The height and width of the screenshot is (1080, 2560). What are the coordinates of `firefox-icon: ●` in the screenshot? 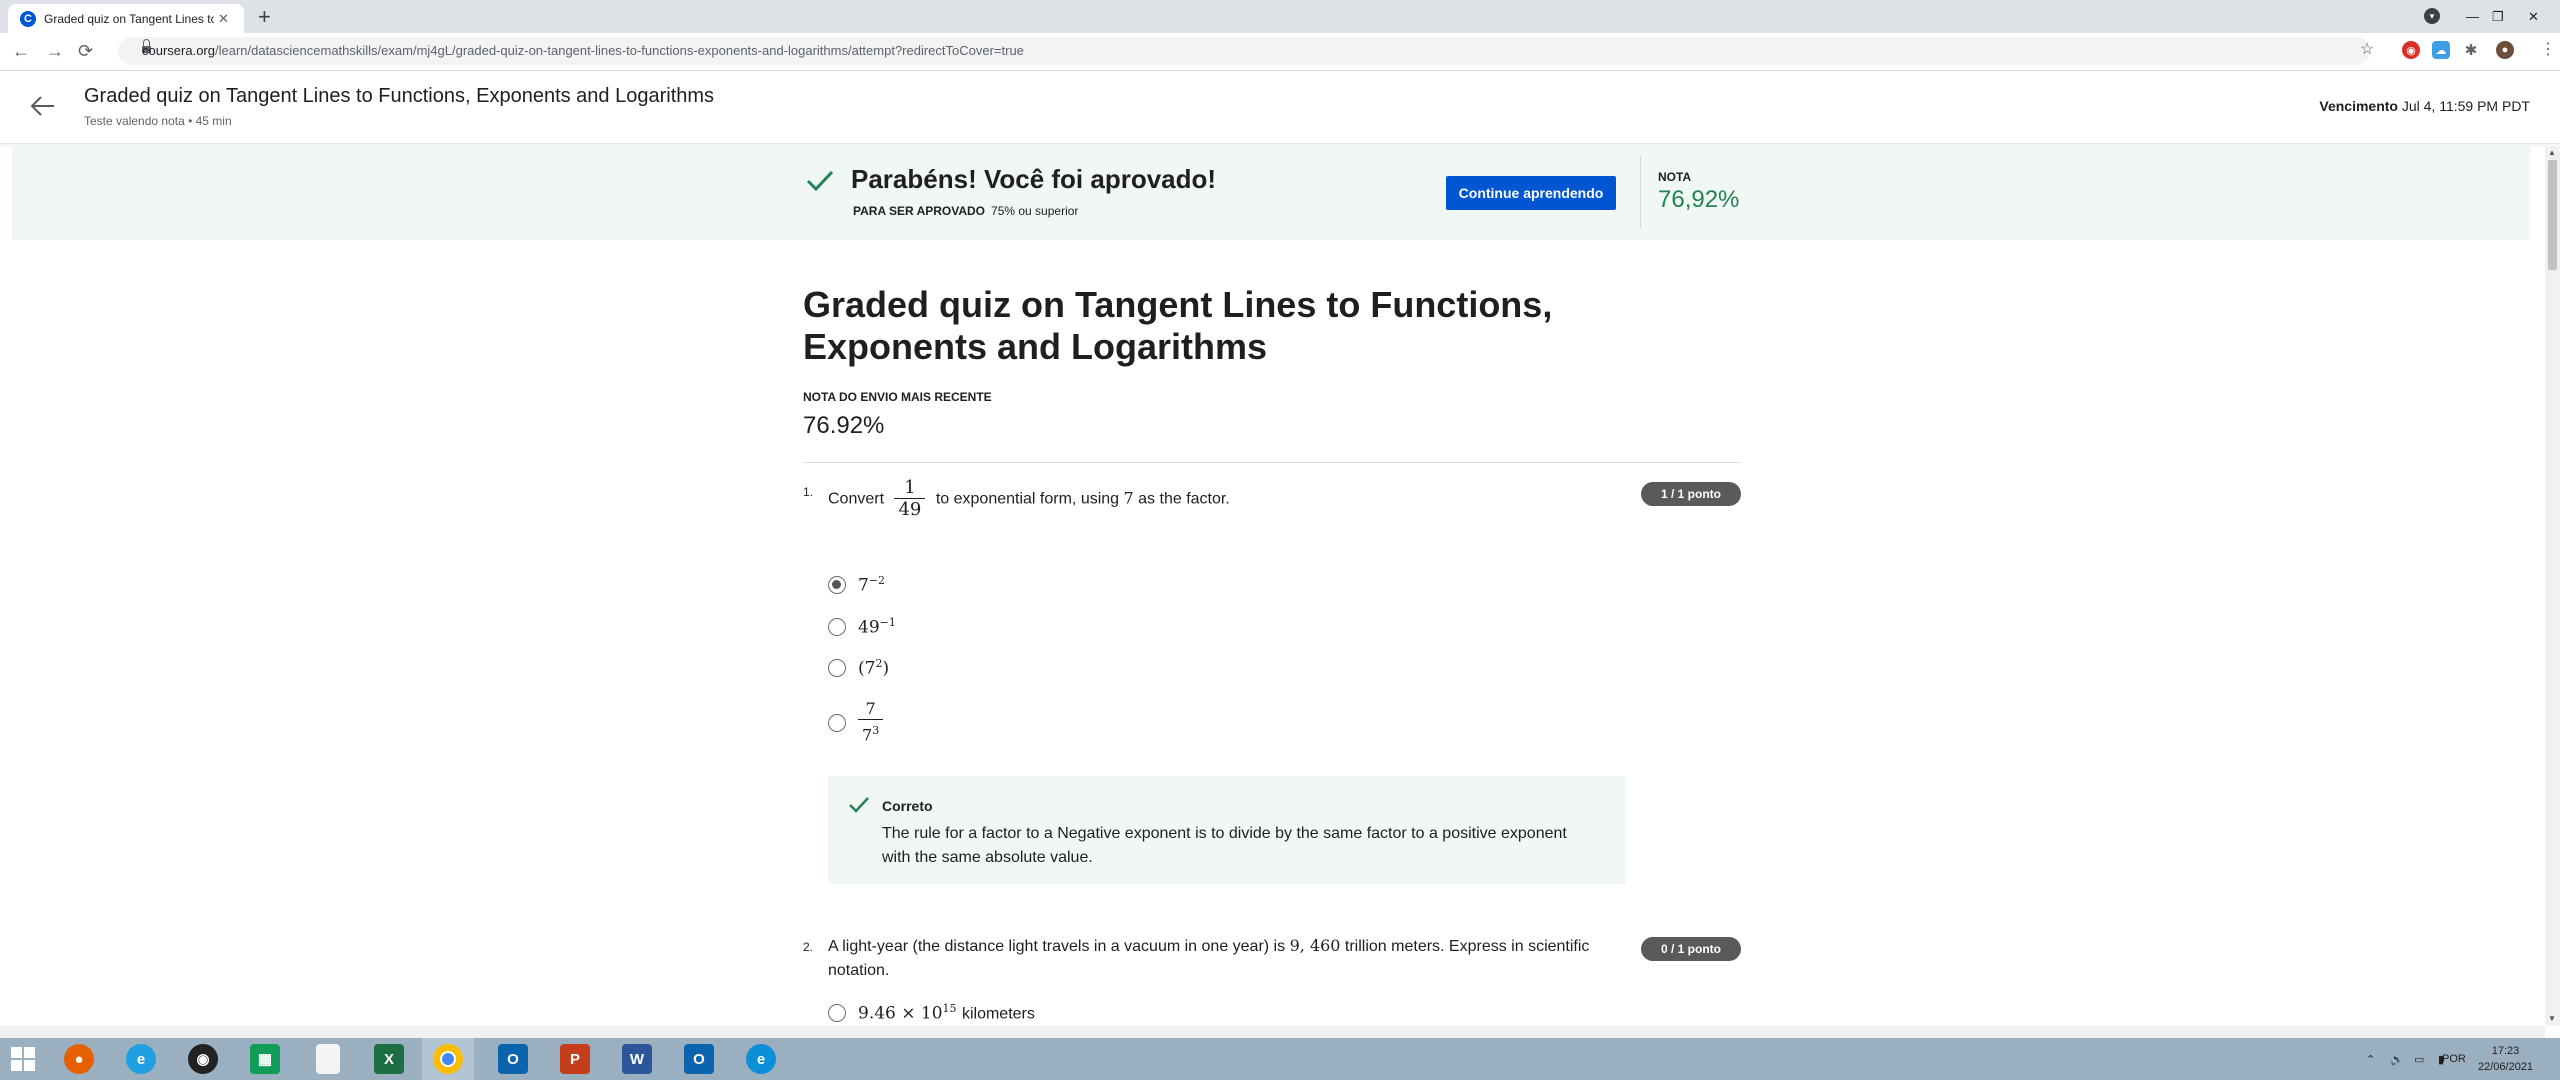 It's located at (79, 1059).